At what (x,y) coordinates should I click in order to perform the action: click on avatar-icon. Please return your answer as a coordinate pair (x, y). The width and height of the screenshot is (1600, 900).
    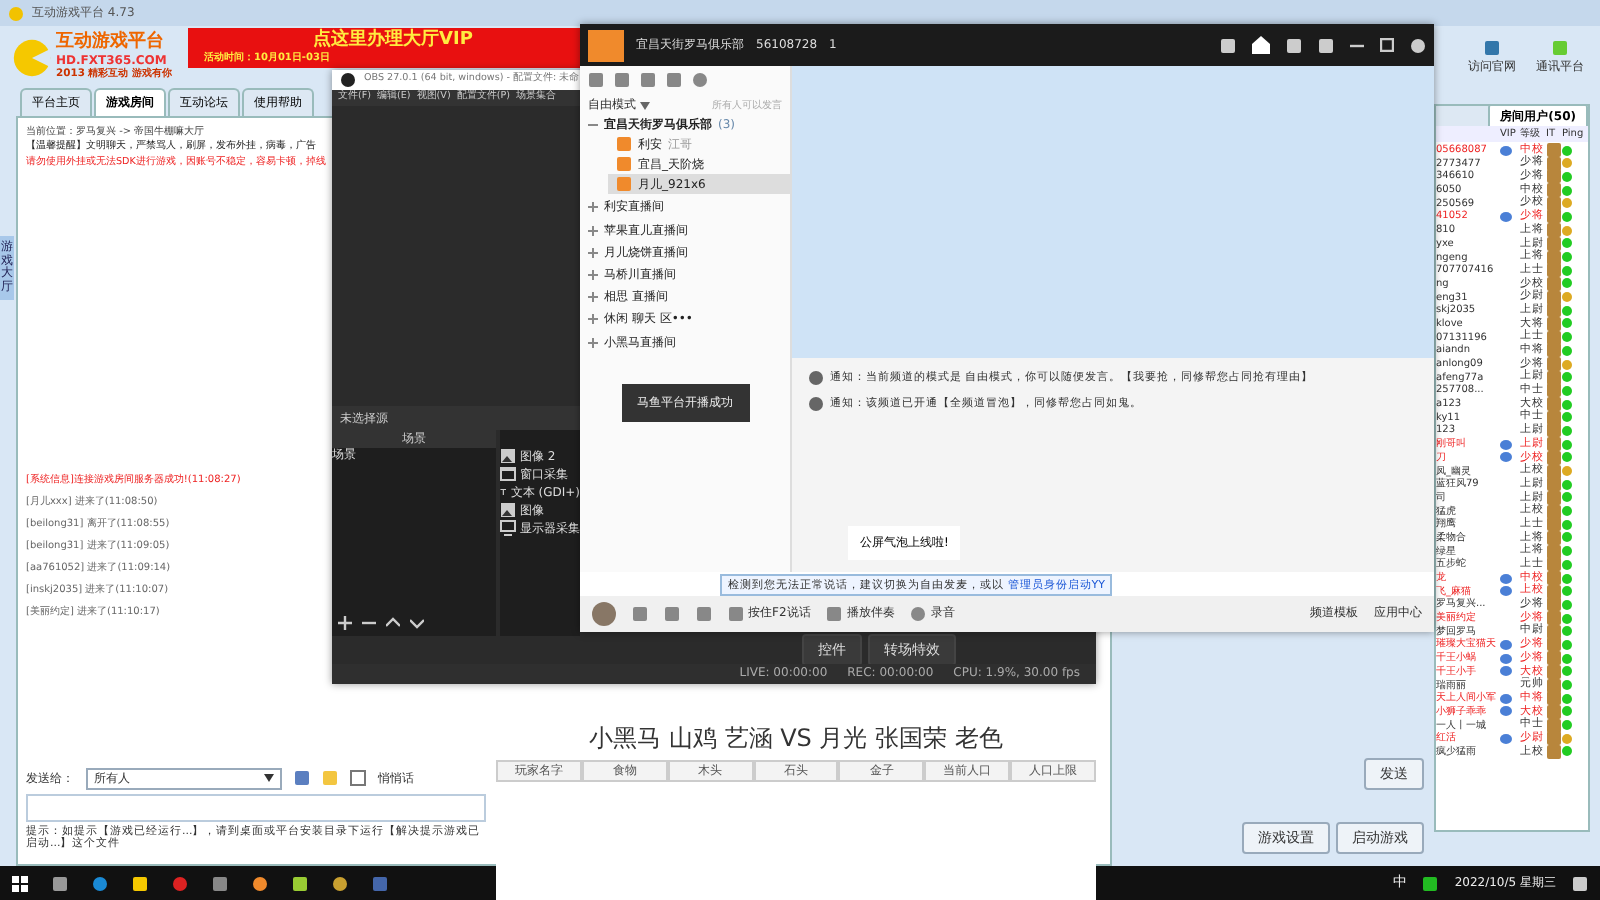
    Looking at the image, I should click on (604, 614).